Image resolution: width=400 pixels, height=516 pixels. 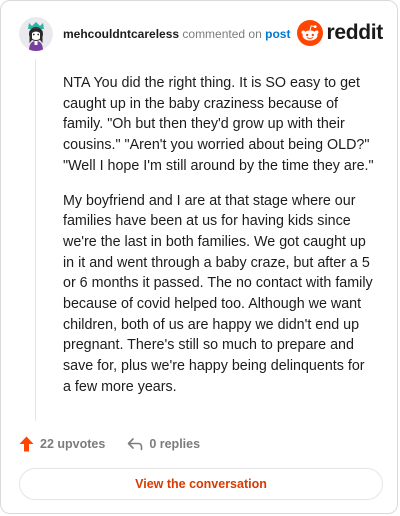 What do you see at coordinates (26, 444) in the screenshot?
I see `upvote-arrow-icon` at bounding box center [26, 444].